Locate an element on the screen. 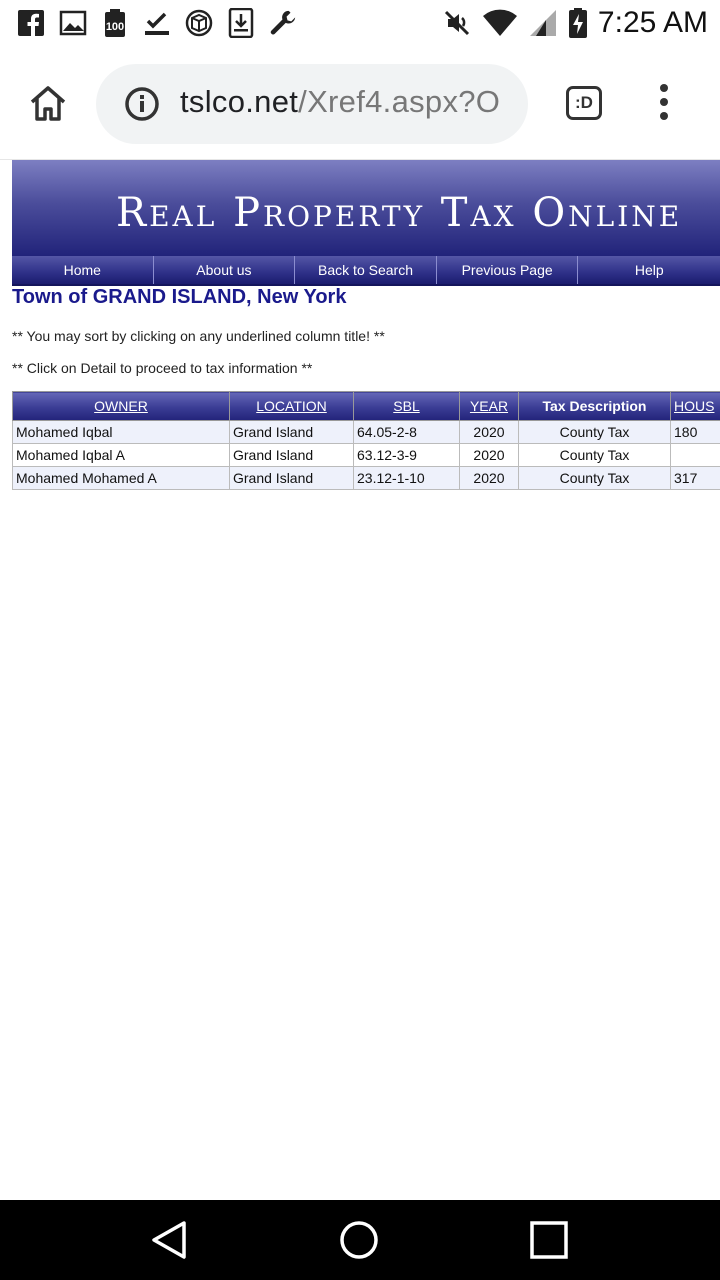 The image size is (720, 1280). sort-location-link: LOCATION is located at coordinates (291, 406).